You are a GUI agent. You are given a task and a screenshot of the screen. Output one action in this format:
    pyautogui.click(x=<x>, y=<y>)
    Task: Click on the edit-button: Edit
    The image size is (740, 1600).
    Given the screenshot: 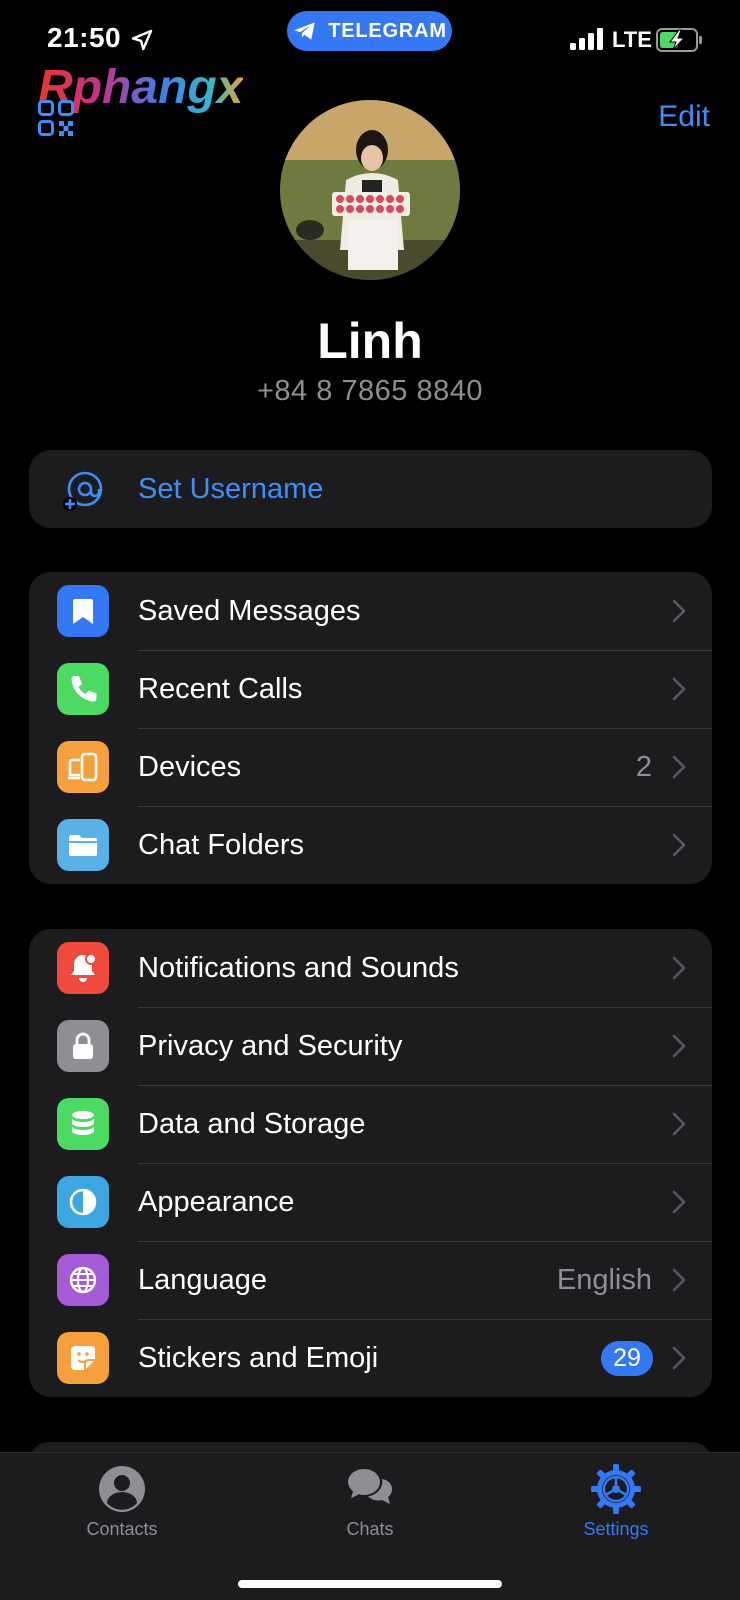 What is the action you would take?
    pyautogui.click(x=684, y=117)
    